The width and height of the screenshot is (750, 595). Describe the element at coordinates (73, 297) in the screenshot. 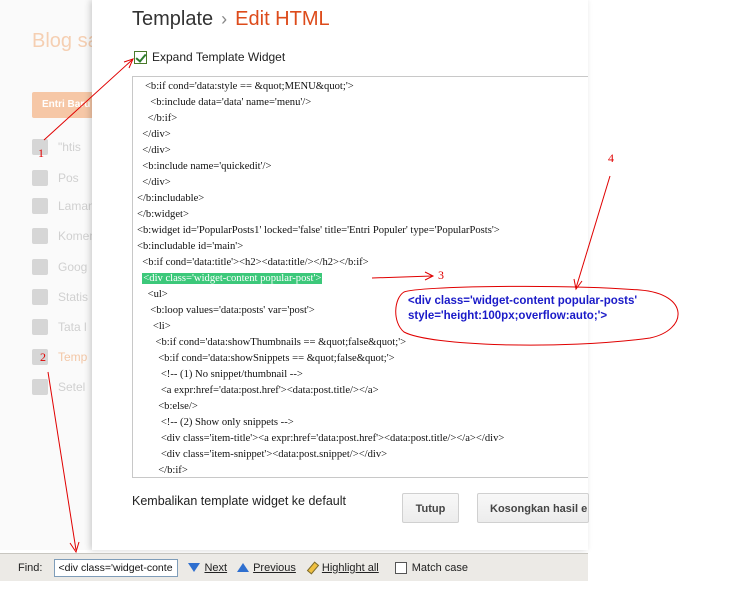

I see `sidebar-item-label: Statis` at that location.